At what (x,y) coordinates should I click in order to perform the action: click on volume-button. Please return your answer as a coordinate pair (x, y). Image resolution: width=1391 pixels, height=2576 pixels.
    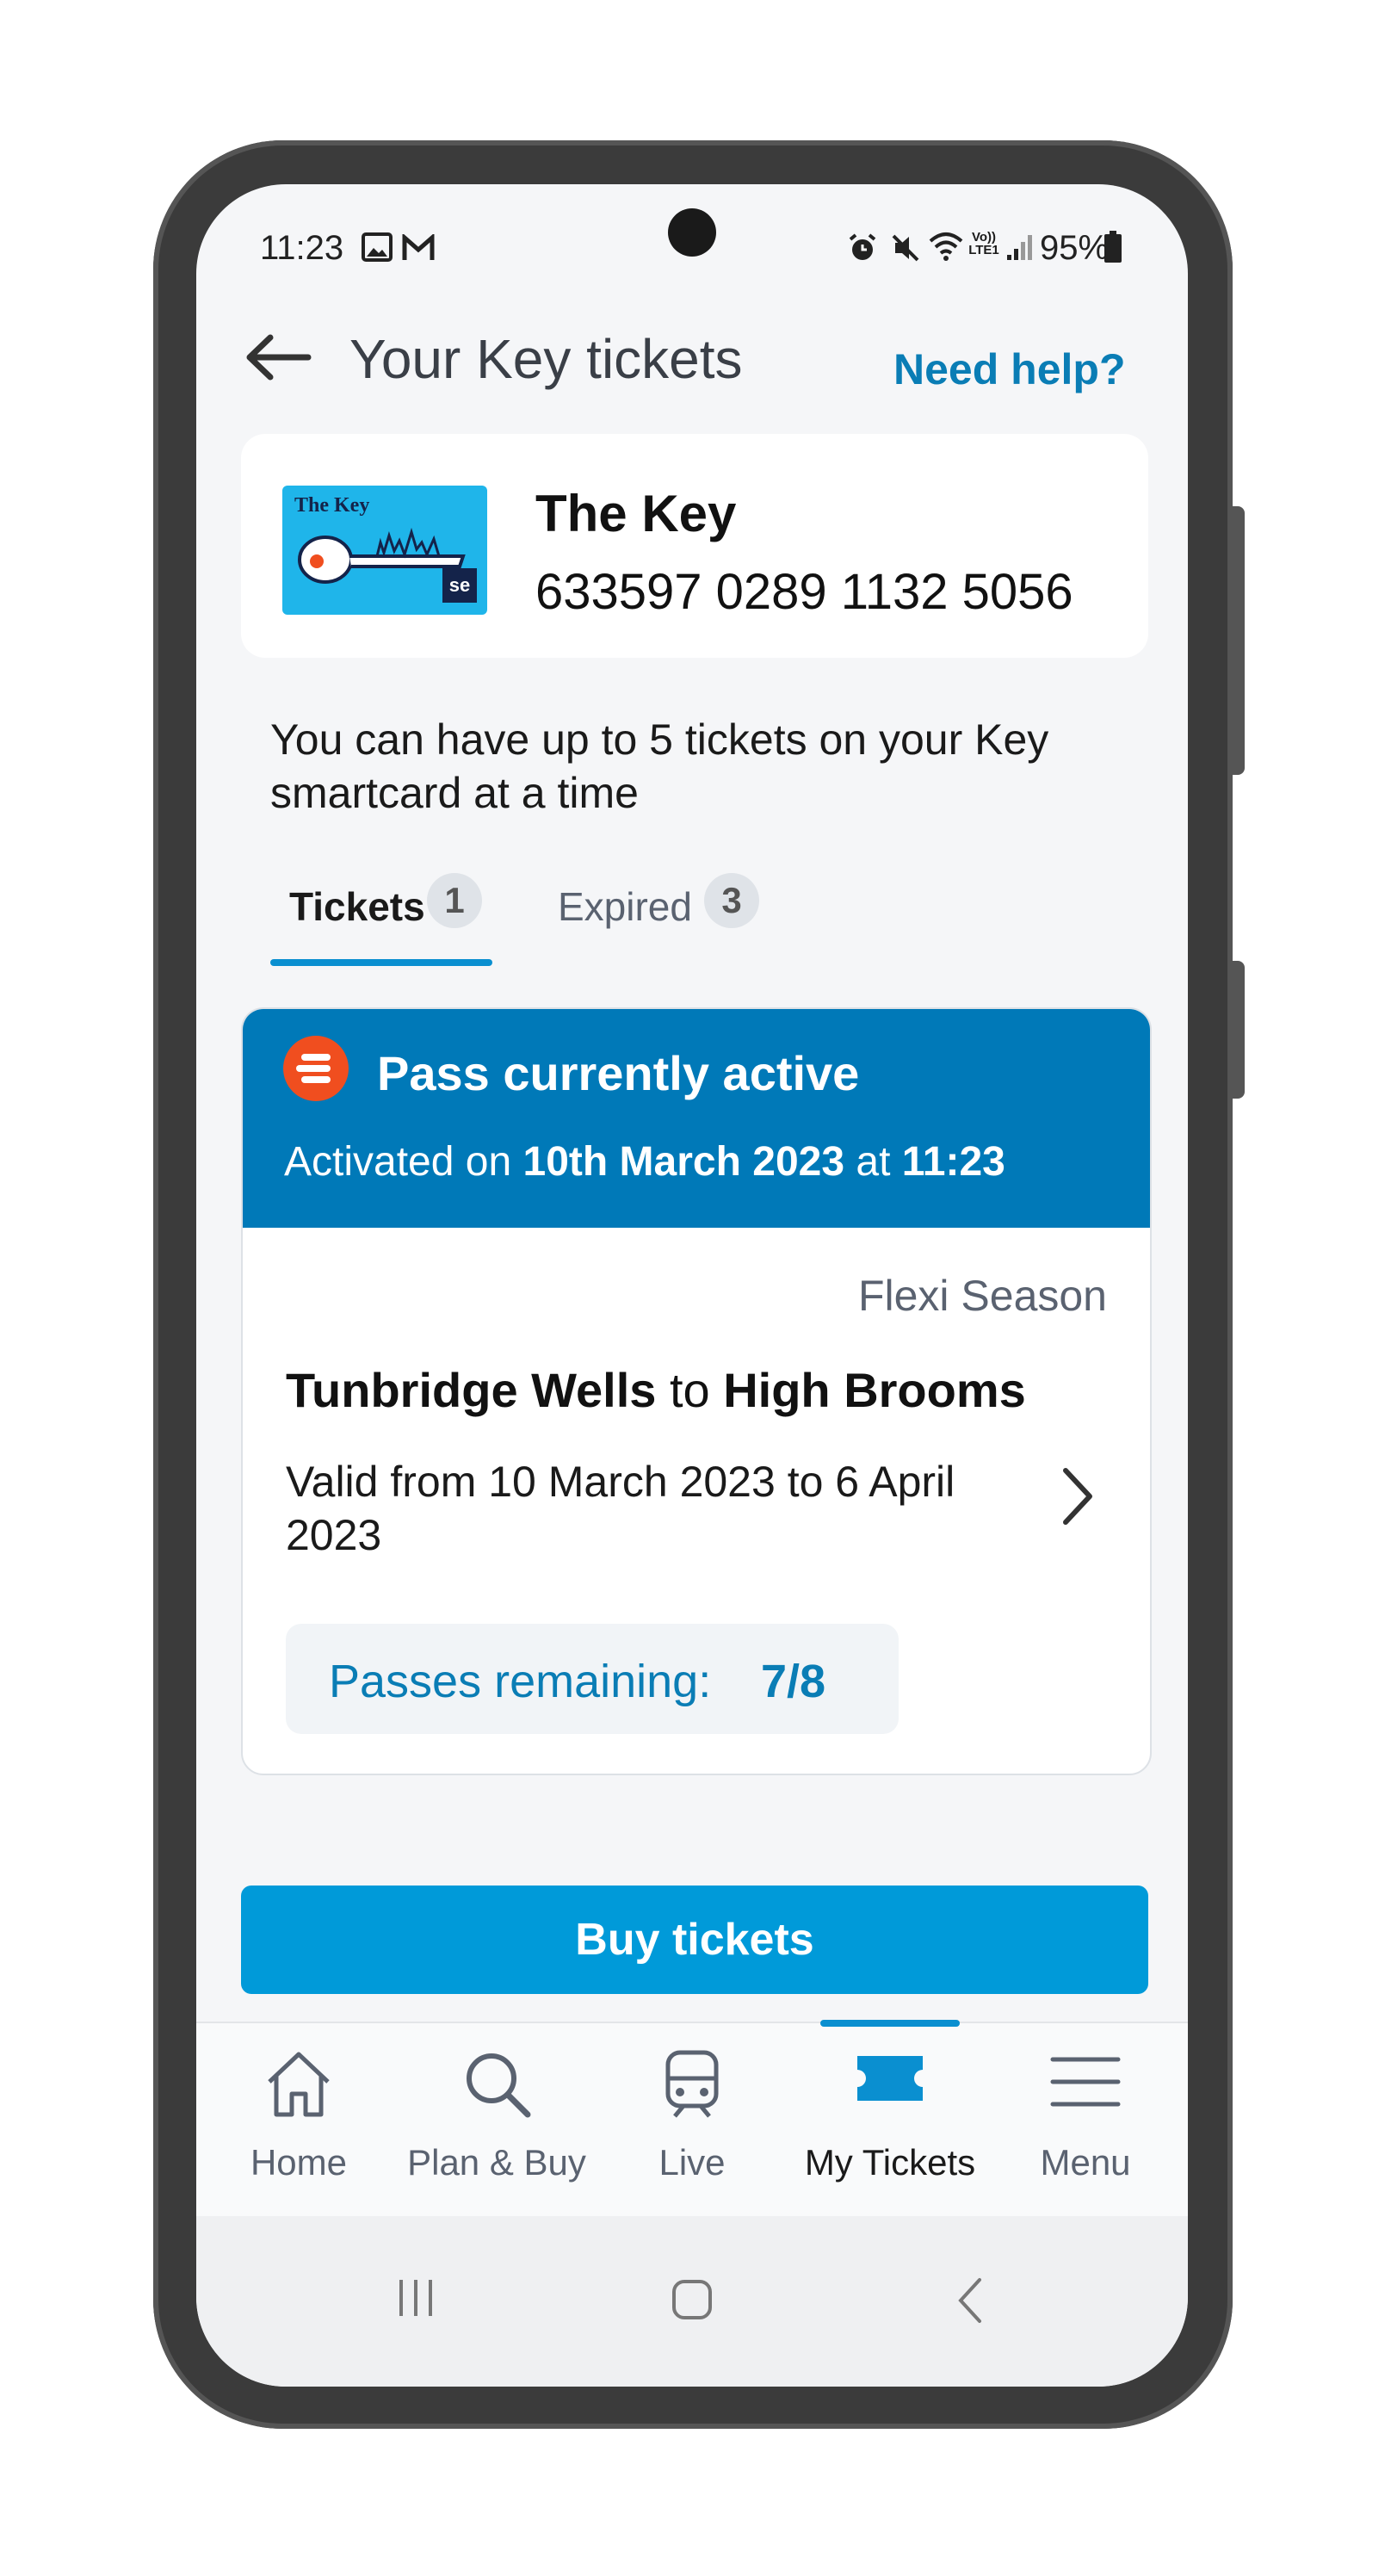
    Looking at the image, I should click on (1239, 641).